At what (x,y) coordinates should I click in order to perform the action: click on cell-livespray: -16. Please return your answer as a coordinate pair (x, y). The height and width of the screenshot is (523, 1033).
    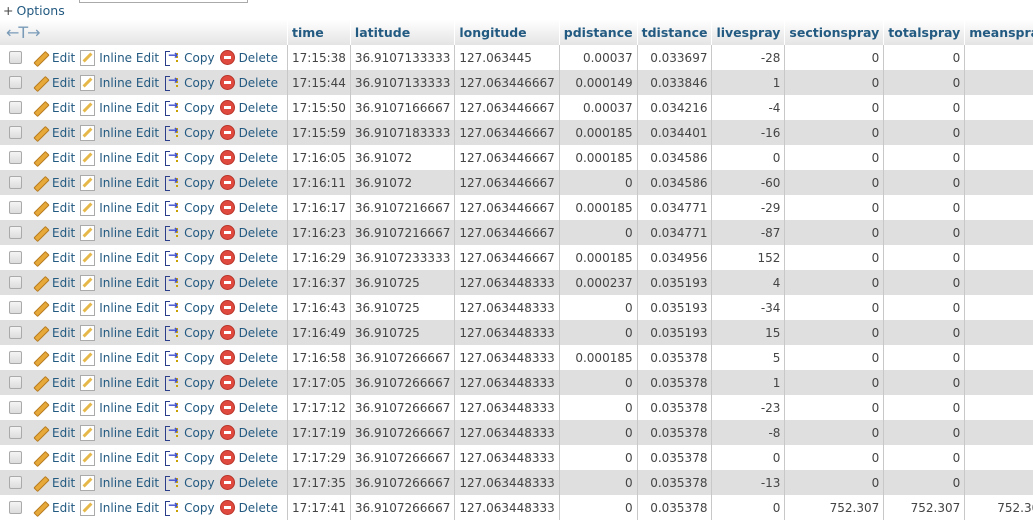
    Looking at the image, I should click on (748, 132).